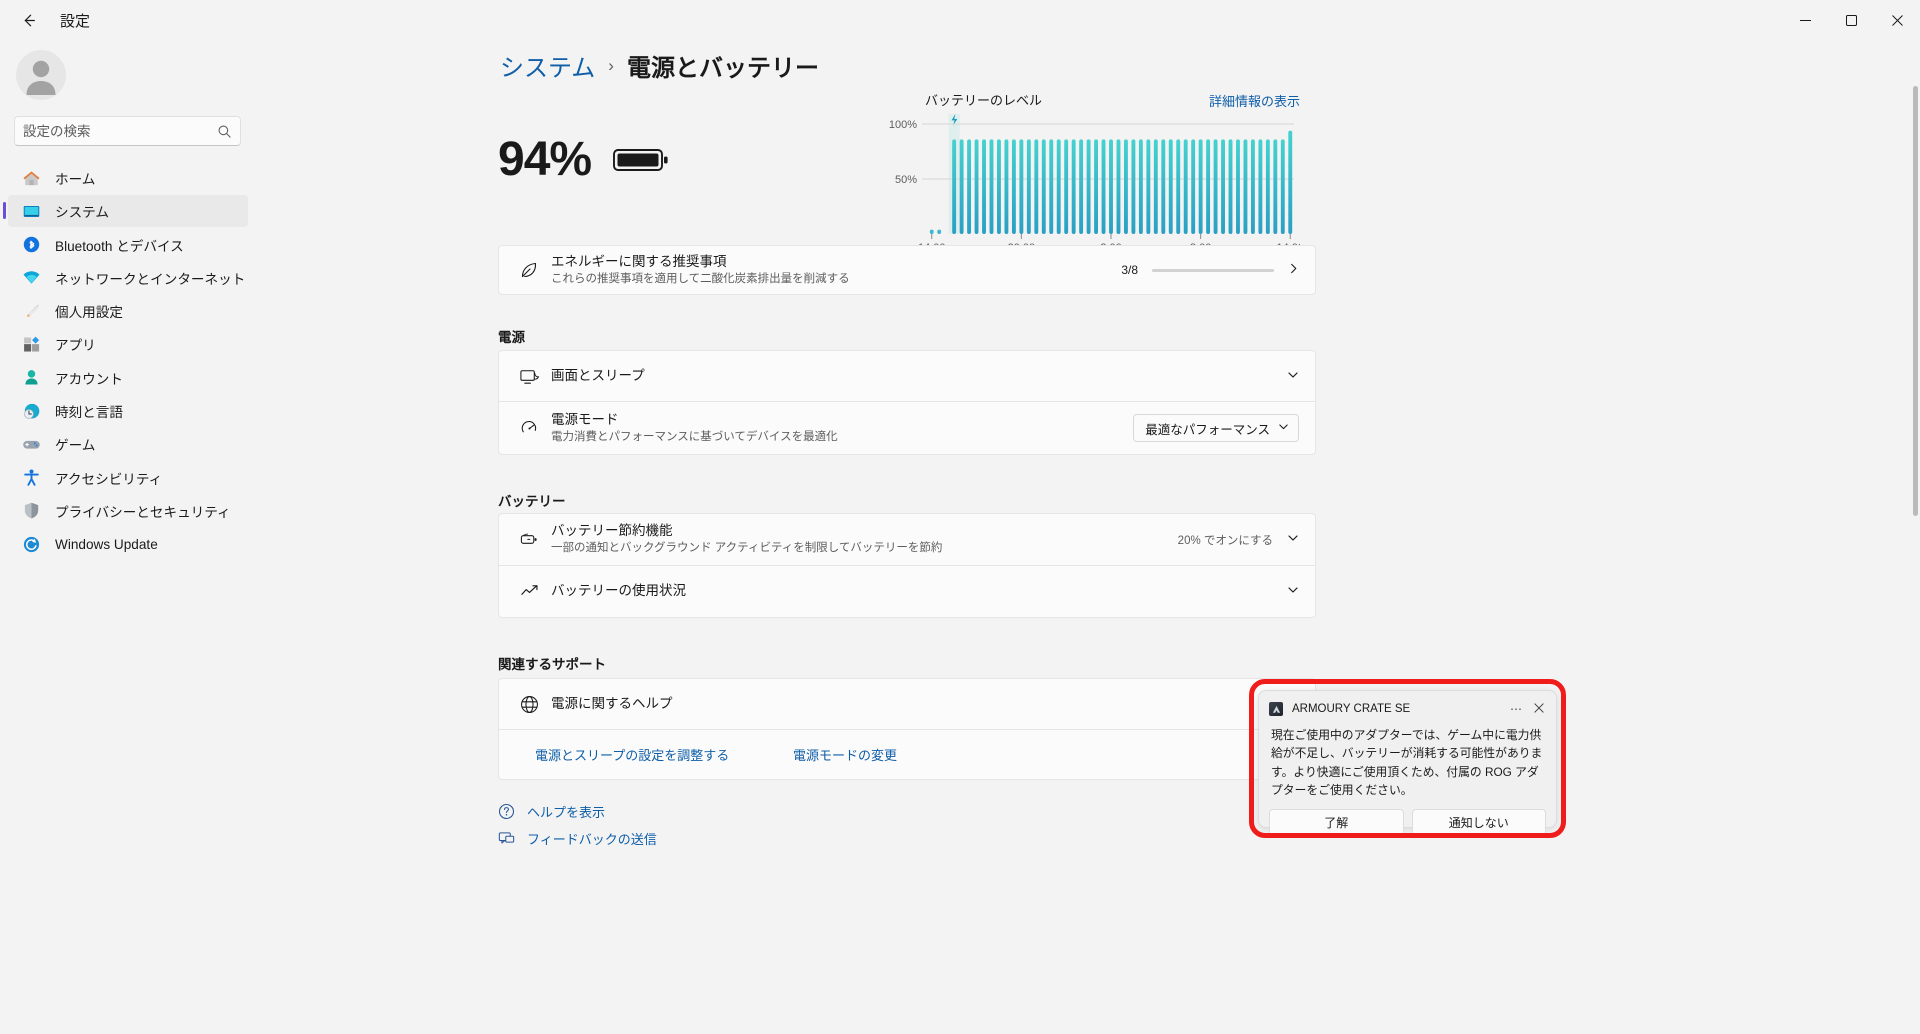 The image size is (1920, 1034). What do you see at coordinates (128, 411) in the screenshot?
I see `sidebar-item-time-language: 時刻と言語` at bounding box center [128, 411].